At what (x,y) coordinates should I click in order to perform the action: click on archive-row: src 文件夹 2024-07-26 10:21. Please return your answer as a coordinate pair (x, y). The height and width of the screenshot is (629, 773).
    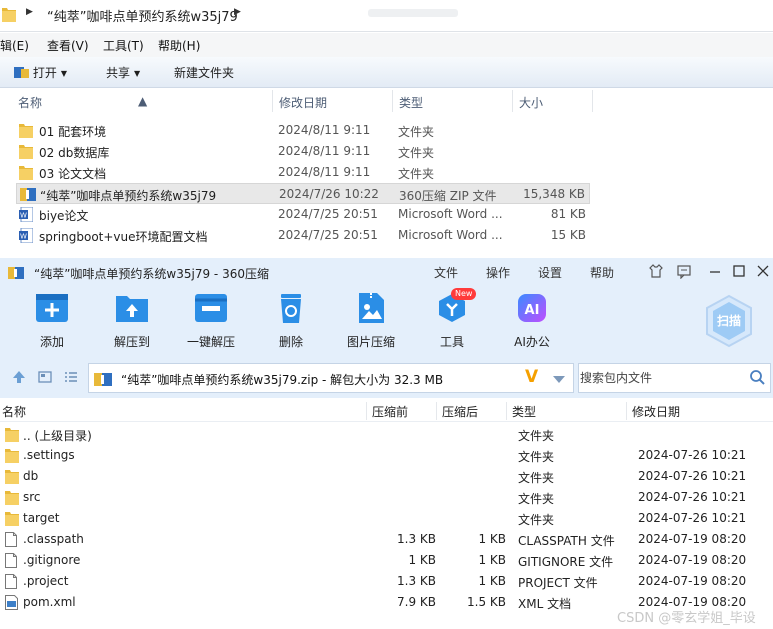
    Looking at the image, I should click on (386, 497).